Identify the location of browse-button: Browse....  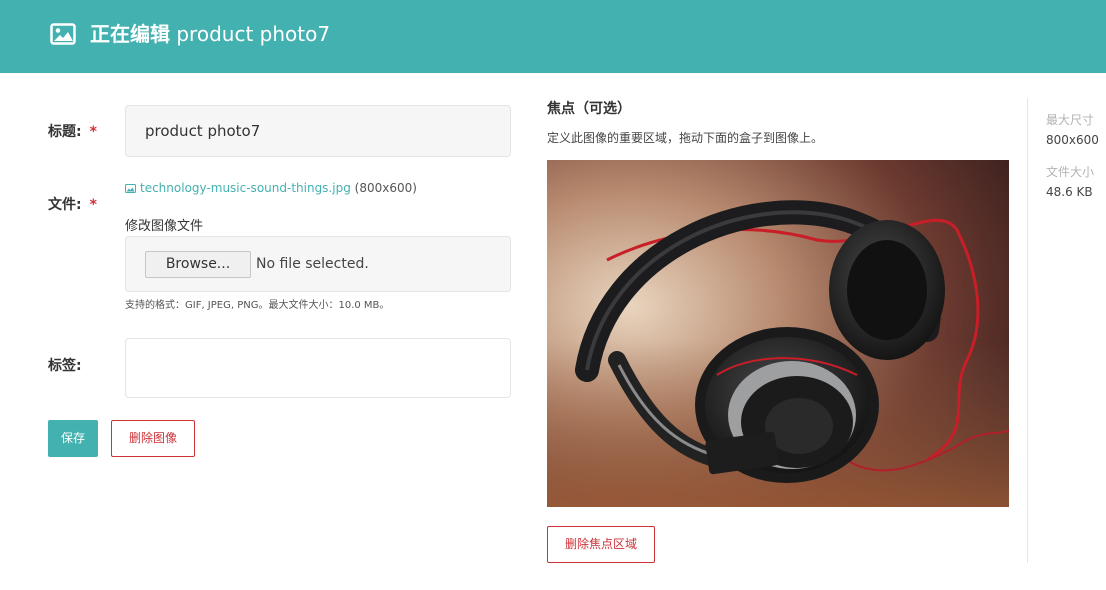
(198, 264).